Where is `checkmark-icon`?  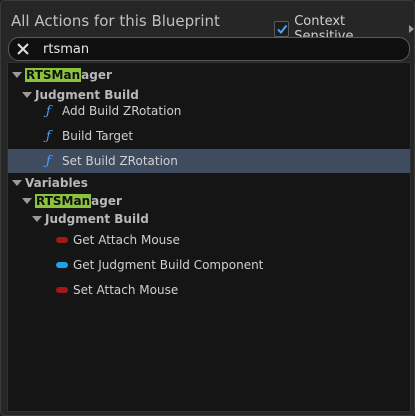
checkmark-icon is located at coordinates (281, 29).